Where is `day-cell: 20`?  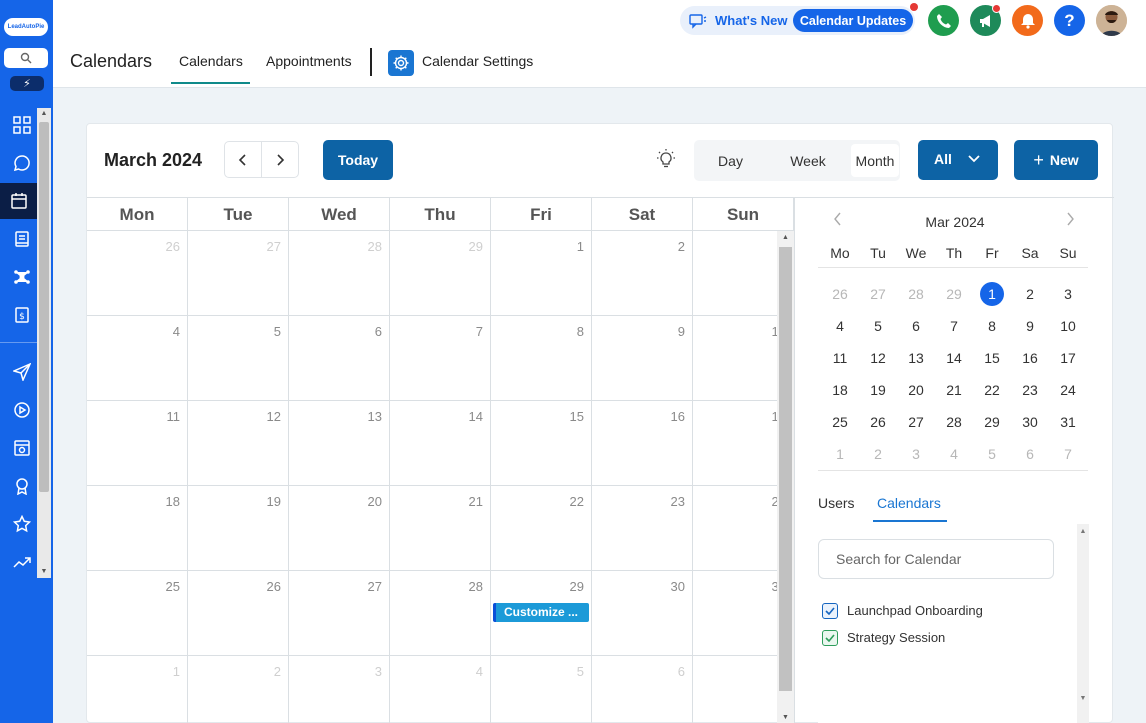 day-cell: 20 is located at coordinates (339, 528).